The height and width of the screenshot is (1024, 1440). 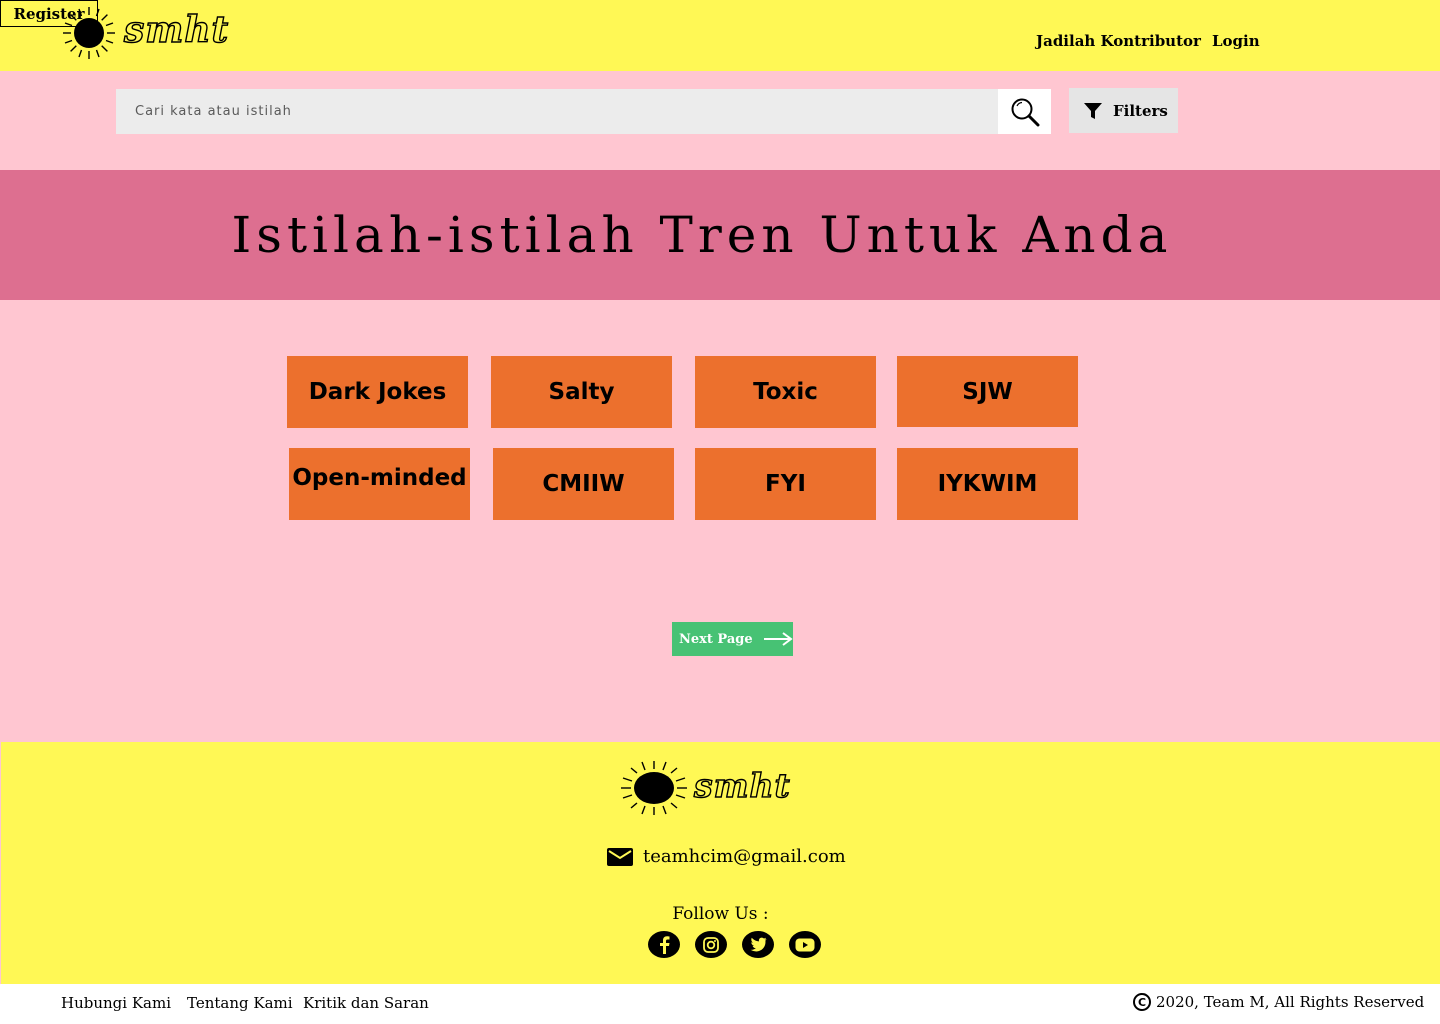 I want to click on term-button: Toxic, so click(x=785, y=392).